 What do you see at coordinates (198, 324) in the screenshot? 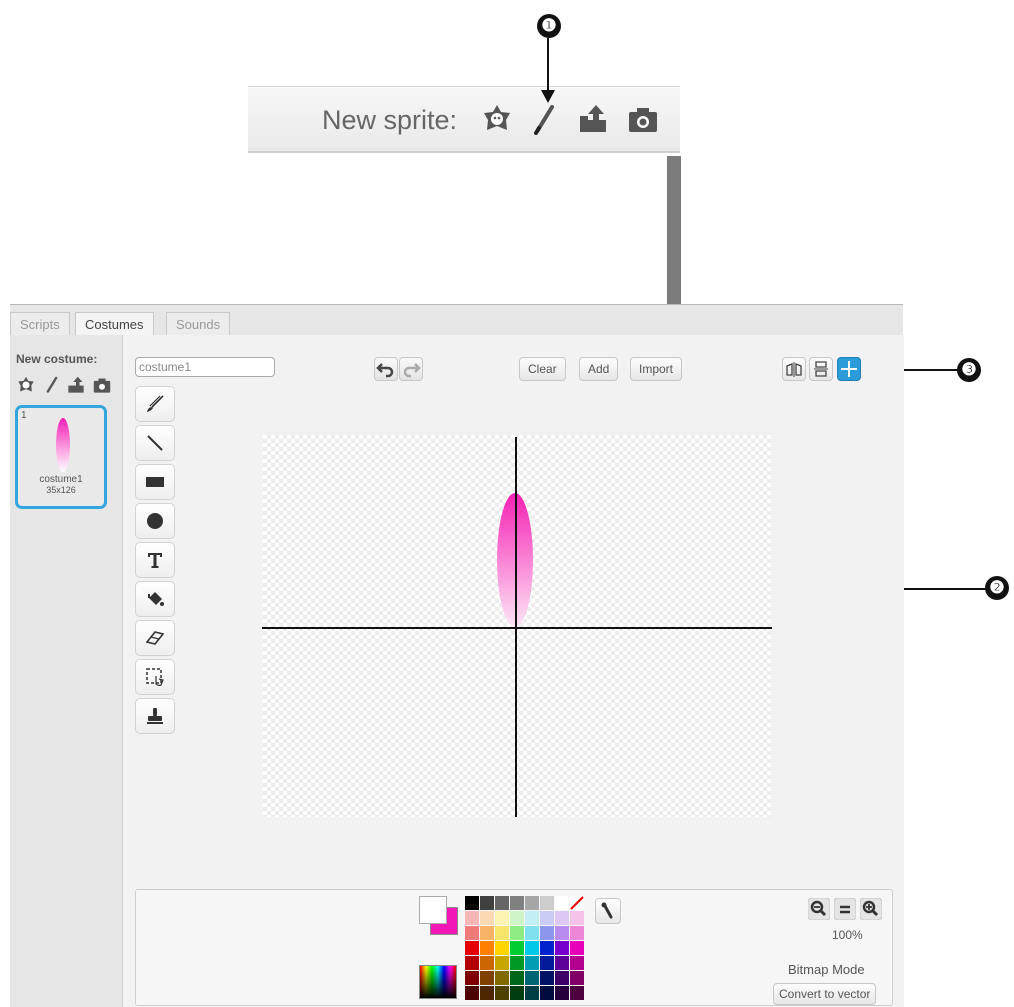
I see `tab-sounds: Sounds` at bounding box center [198, 324].